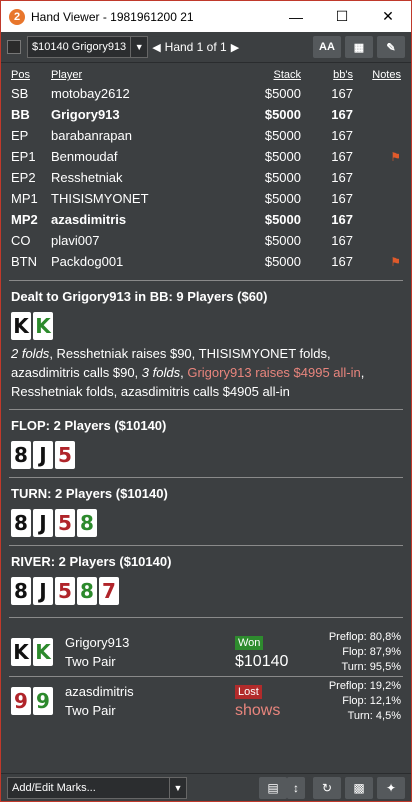 Image resolution: width=412 pixels, height=802 pixels. What do you see at coordinates (206, 114) in the screenshot?
I see `player-row: BB Grigory913 $5000 167` at bounding box center [206, 114].